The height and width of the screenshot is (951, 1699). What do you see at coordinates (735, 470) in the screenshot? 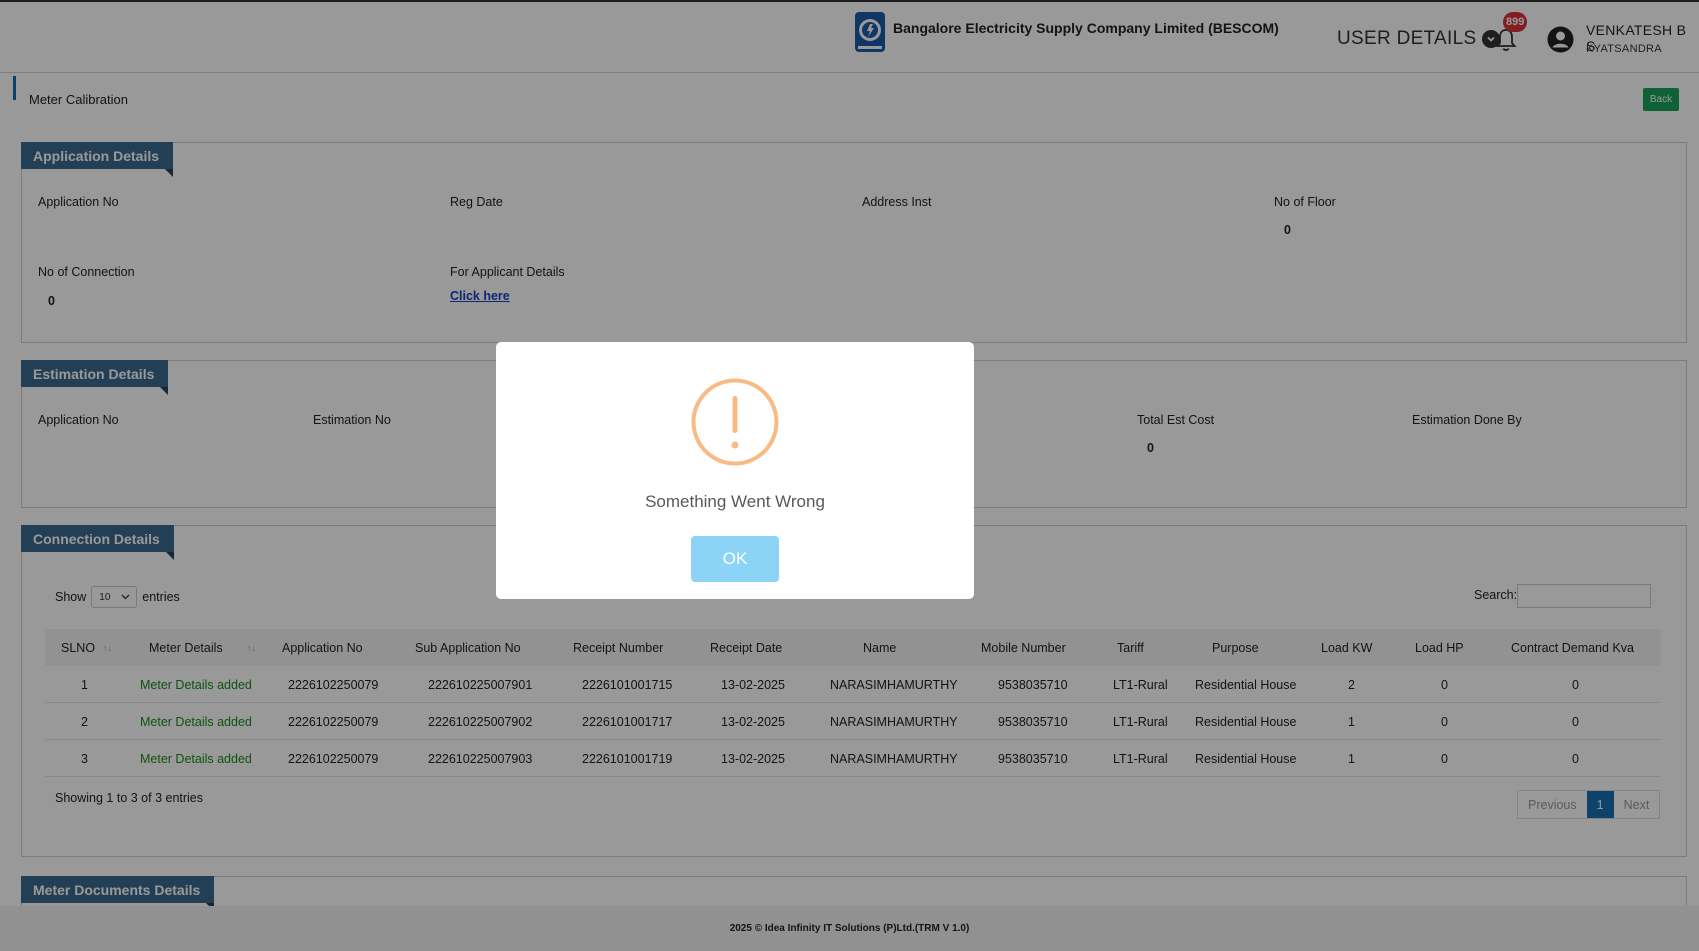
I see `error-dialog: Something Went Wrong OK` at bounding box center [735, 470].